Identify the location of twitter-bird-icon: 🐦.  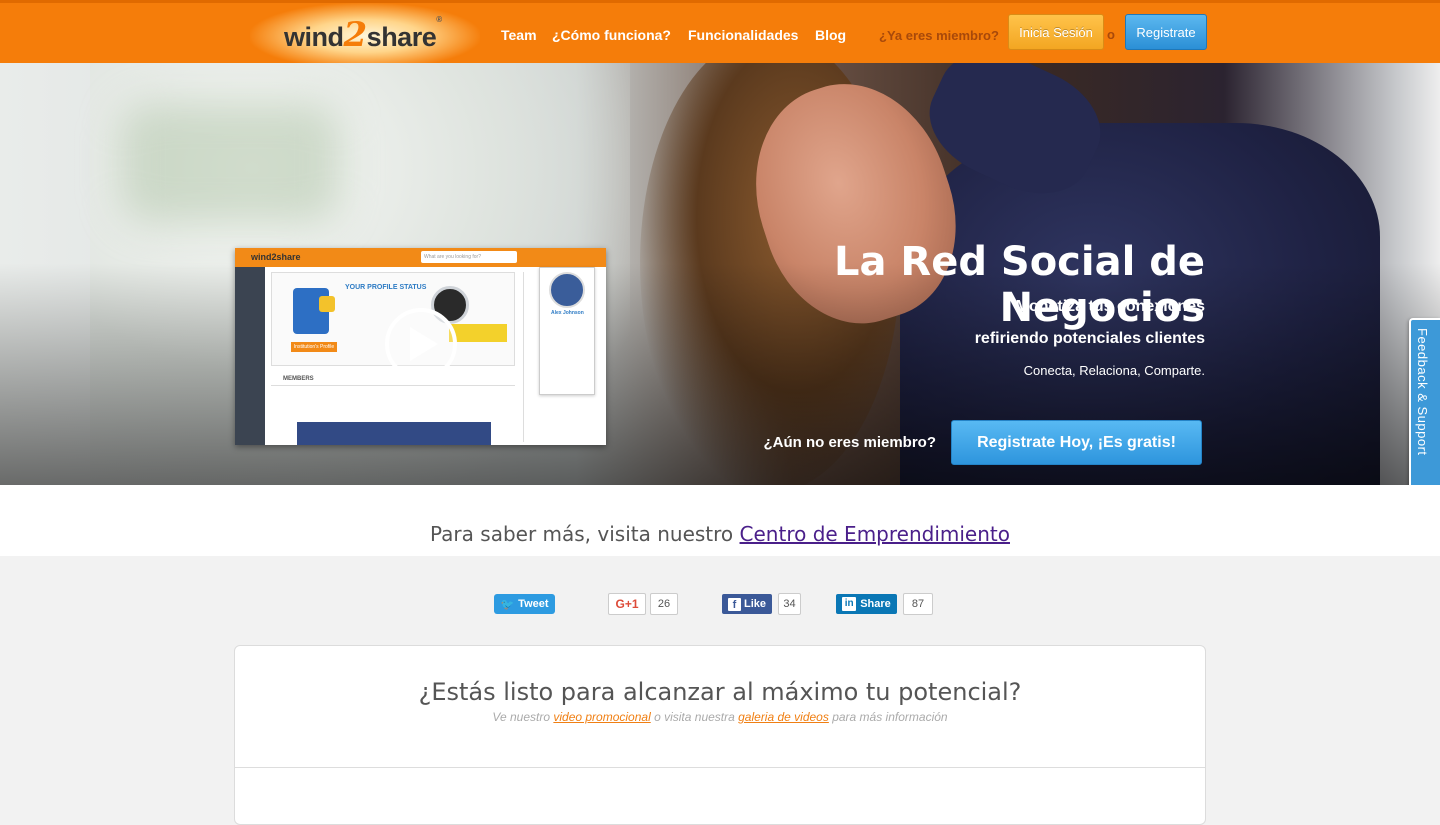
(507, 604).